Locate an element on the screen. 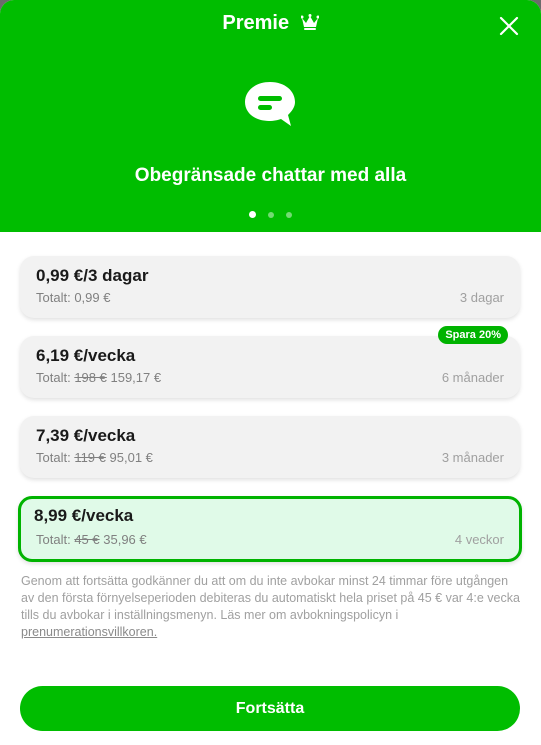 This screenshot has width=541, height=745. carousel-dots is located at coordinates (270, 214).